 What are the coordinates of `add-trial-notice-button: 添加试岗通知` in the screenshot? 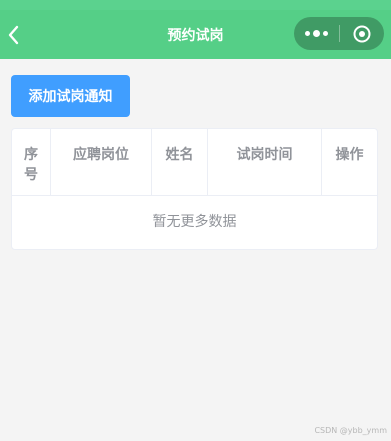 It's located at (70, 96).